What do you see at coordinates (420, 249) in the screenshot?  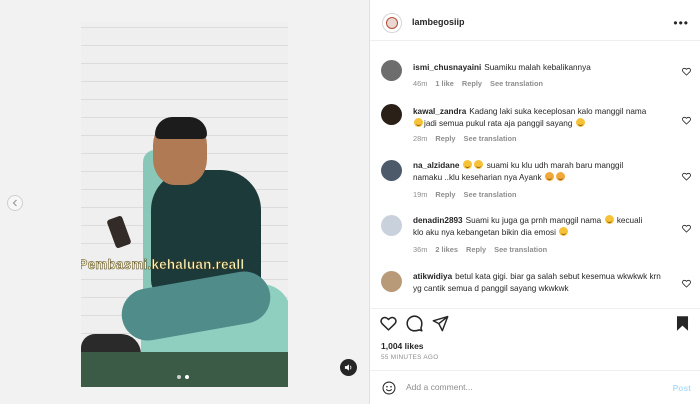 I see `comment-time: 36m` at bounding box center [420, 249].